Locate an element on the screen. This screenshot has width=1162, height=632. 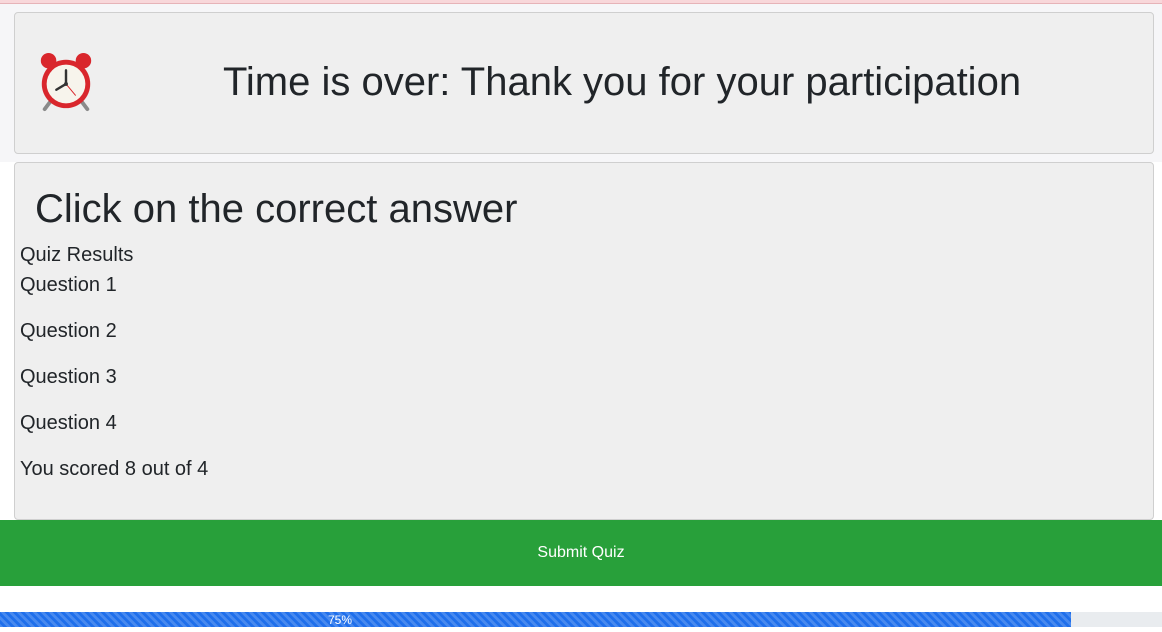
progress-fill is located at coordinates (536, 619).